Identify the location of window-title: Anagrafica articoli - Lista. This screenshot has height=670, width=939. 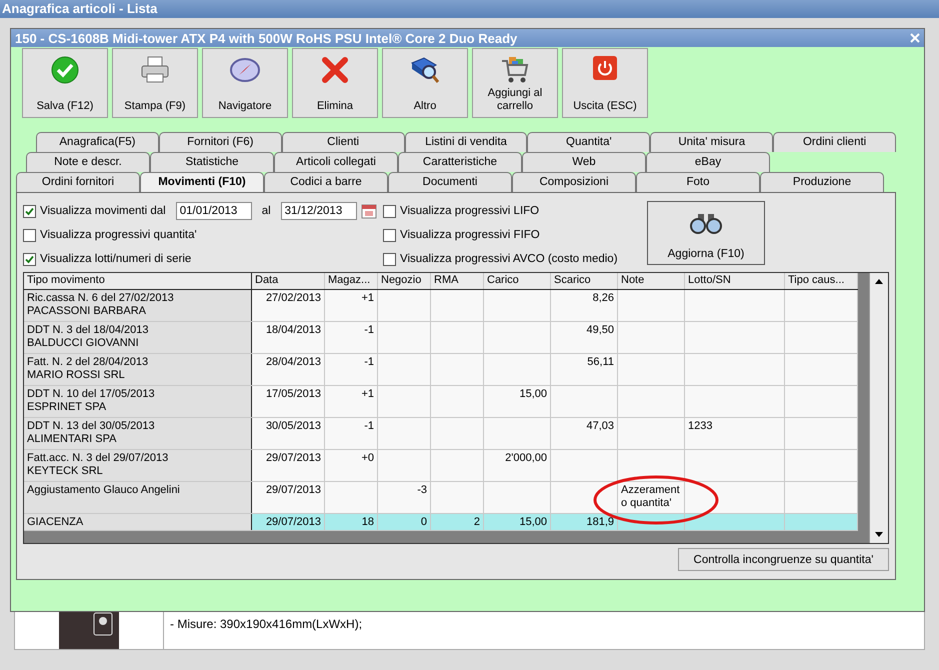
(469, 9).